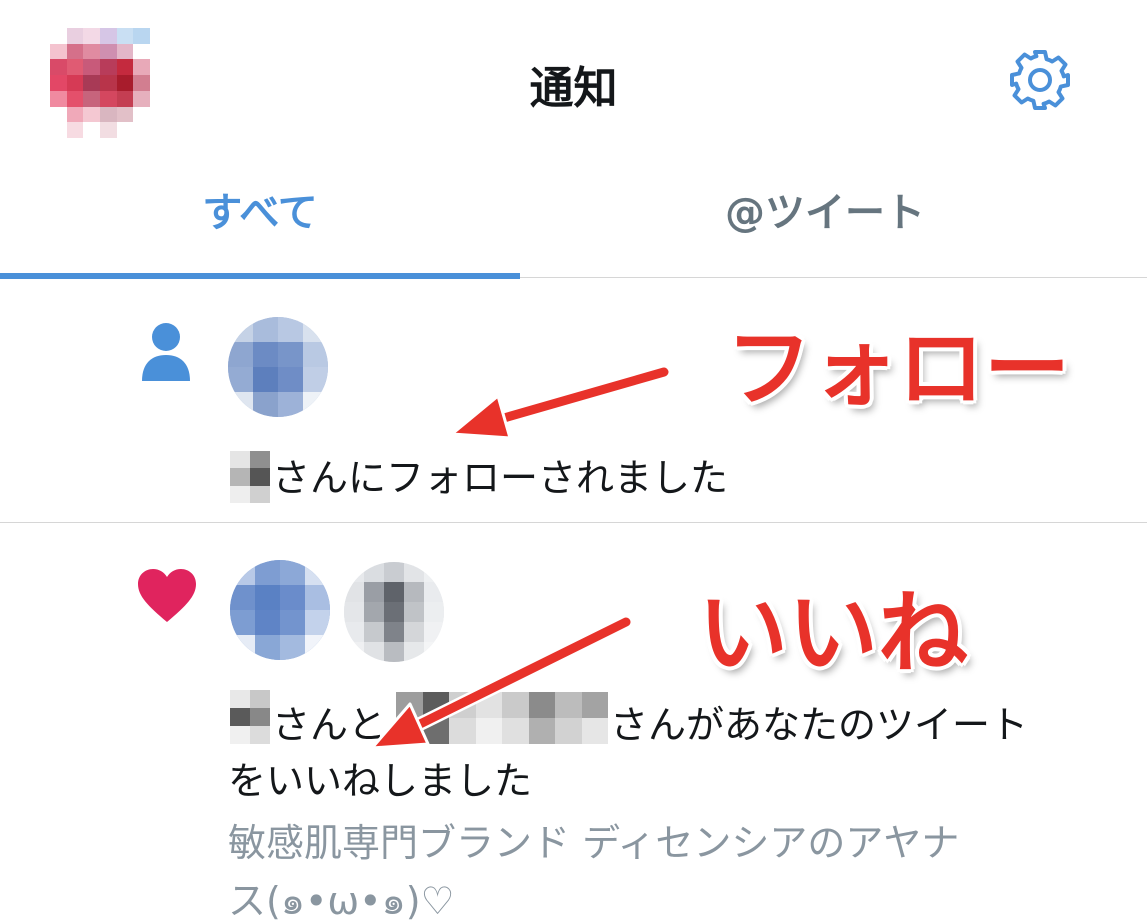 The width and height of the screenshot is (1147, 921). Describe the element at coordinates (819, 725) in the screenshot. I see `notification-text-part2: さんがあなたのツイート` at that location.